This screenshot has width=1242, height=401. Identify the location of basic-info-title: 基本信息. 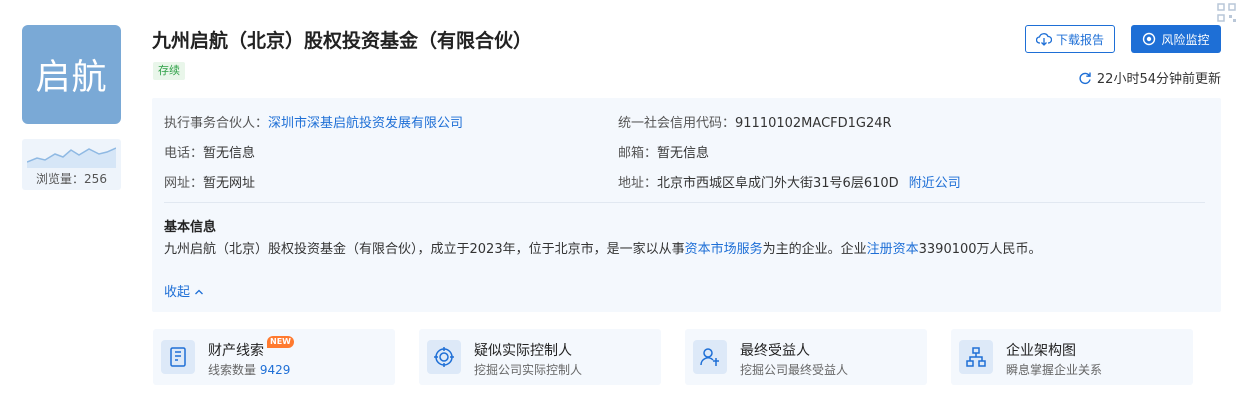
(190, 227).